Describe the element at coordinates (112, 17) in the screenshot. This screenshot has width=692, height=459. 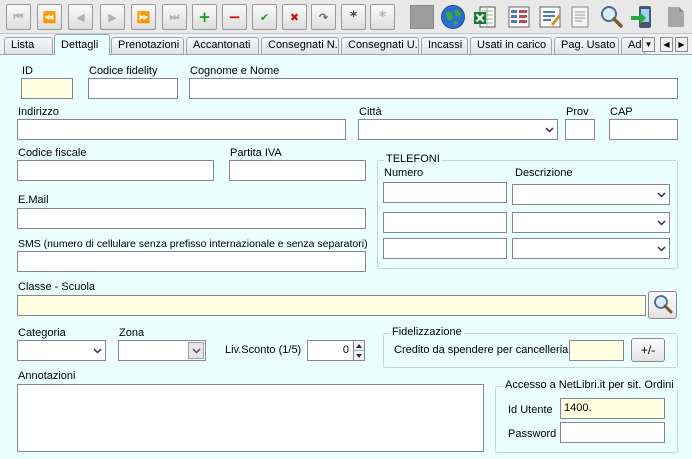
I see `next-record-button: ▶` at that location.